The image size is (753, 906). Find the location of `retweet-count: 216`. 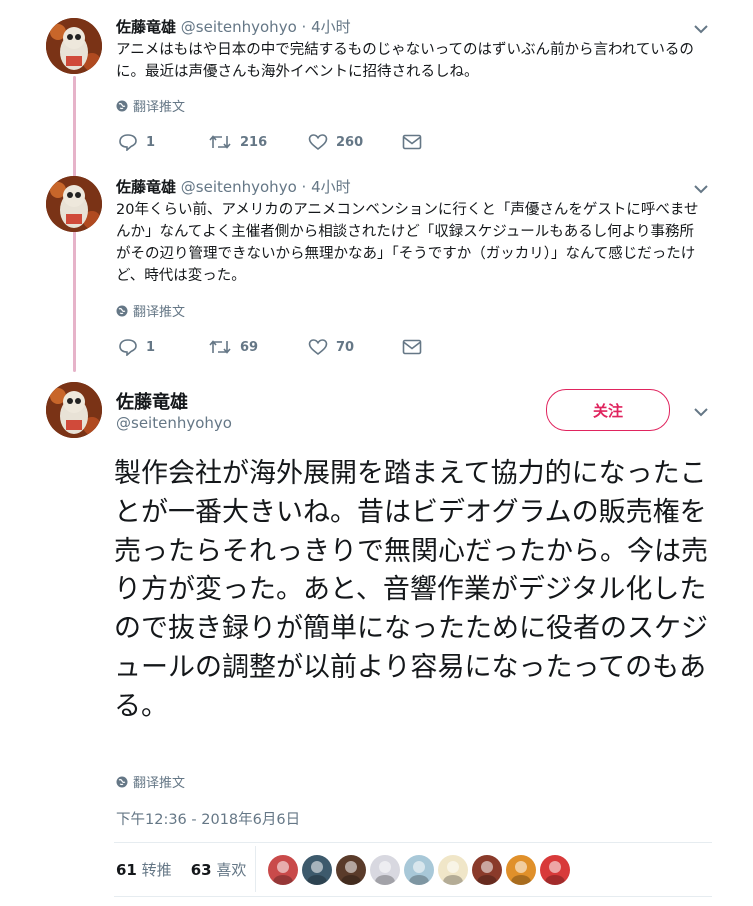

retweet-count: 216 is located at coordinates (254, 142).